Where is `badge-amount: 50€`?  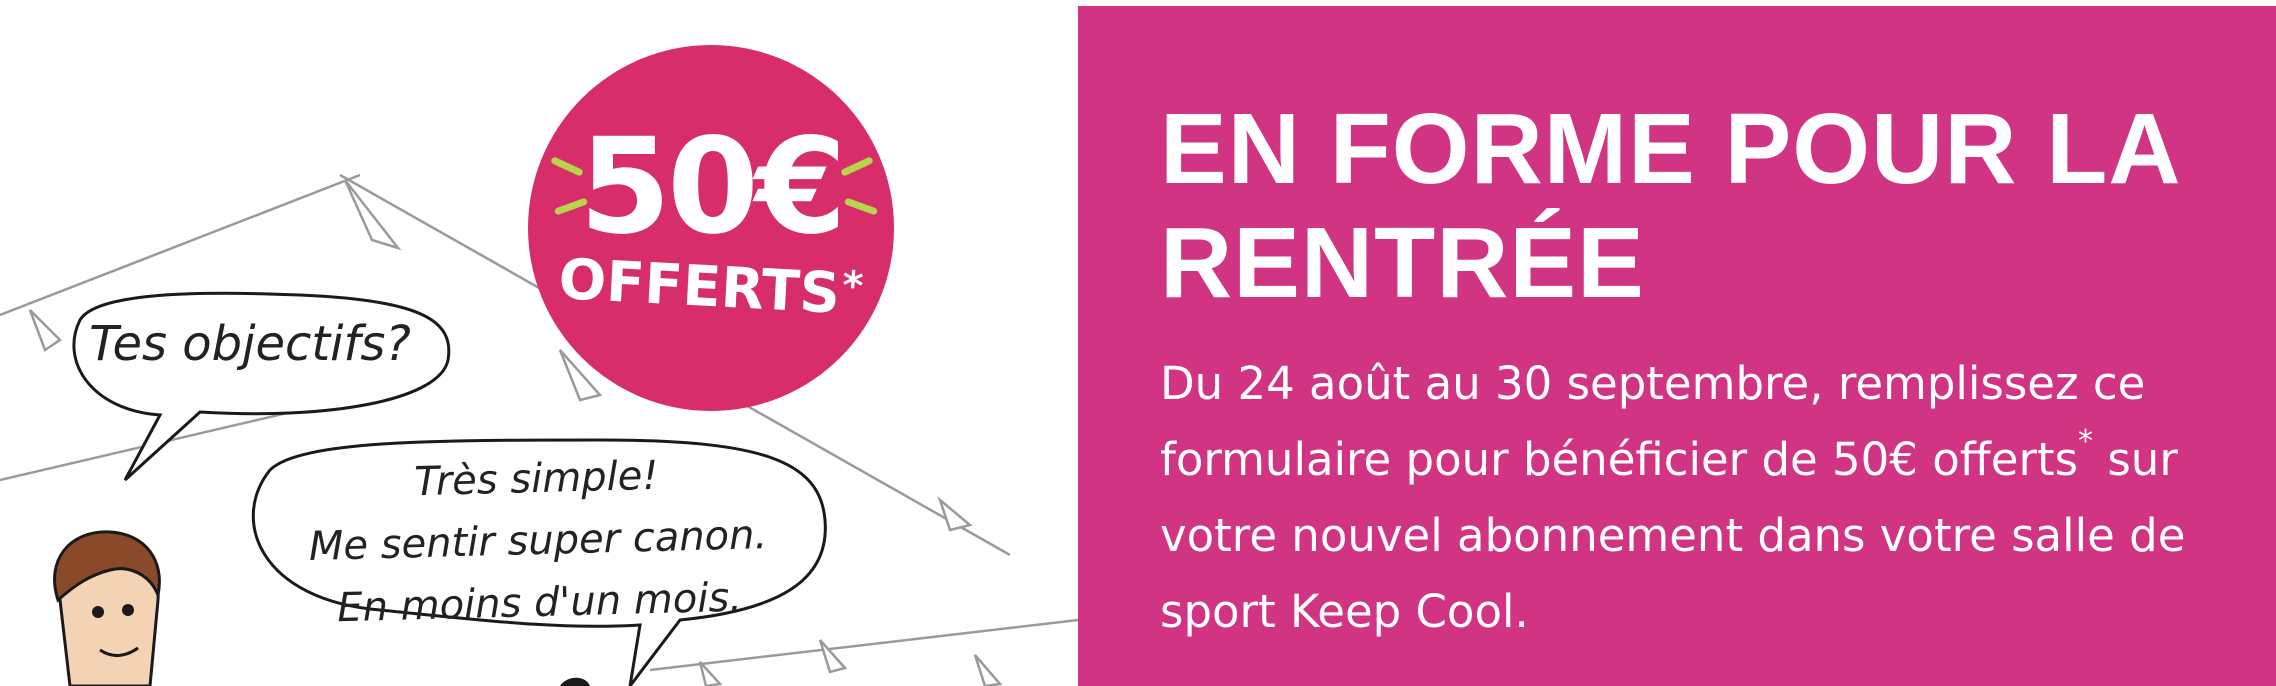 badge-amount: 50€ is located at coordinates (713, 187).